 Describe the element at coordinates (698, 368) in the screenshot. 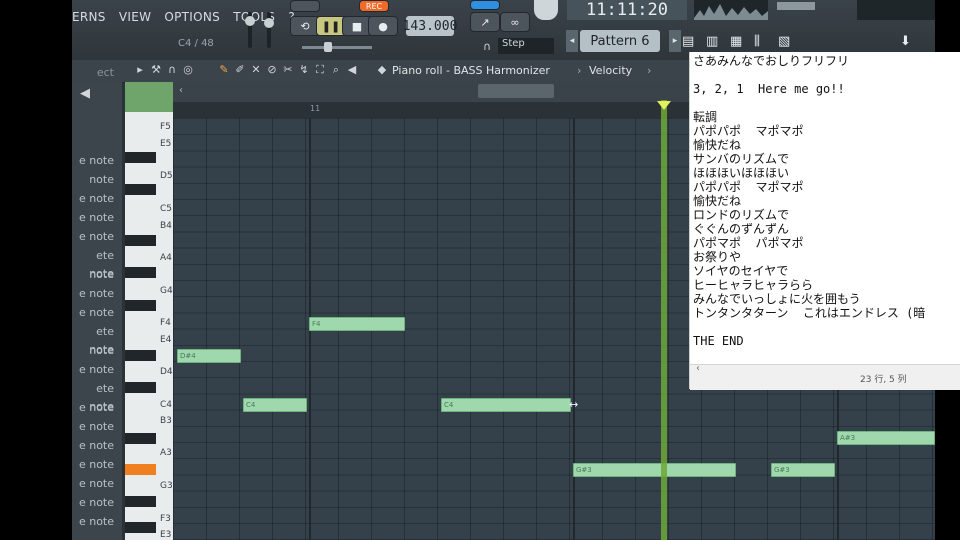

I see `scroll-left-icon: ‹` at that location.